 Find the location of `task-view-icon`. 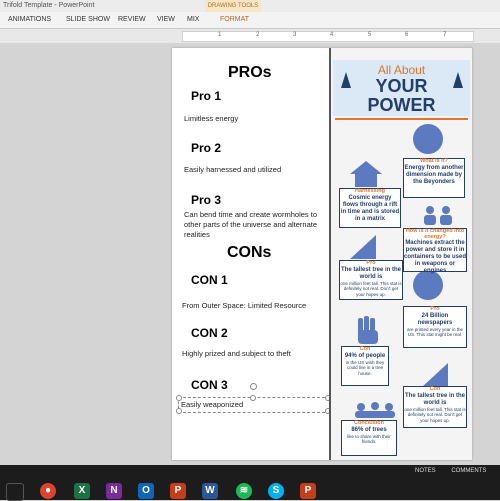

task-view-icon is located at coordinates (15, 492).